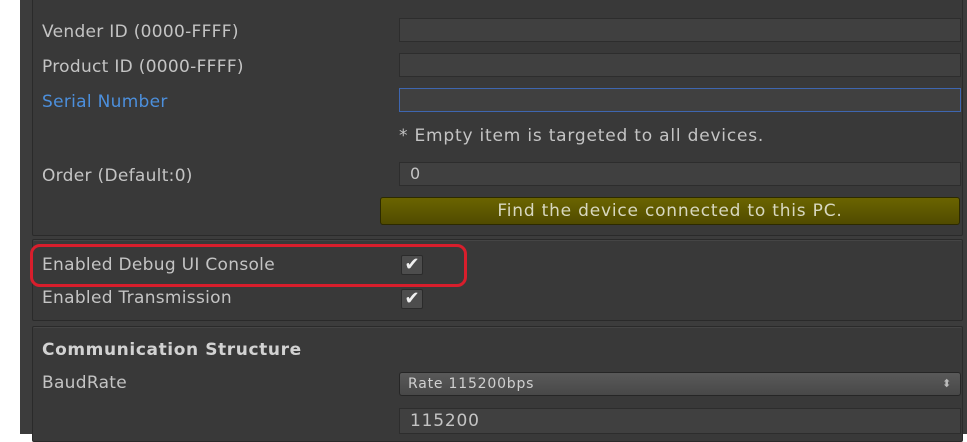  Describe the element at coordinates (172, 350) in the screenshot. I see `communication-section-title: Communication Structure` at that location.